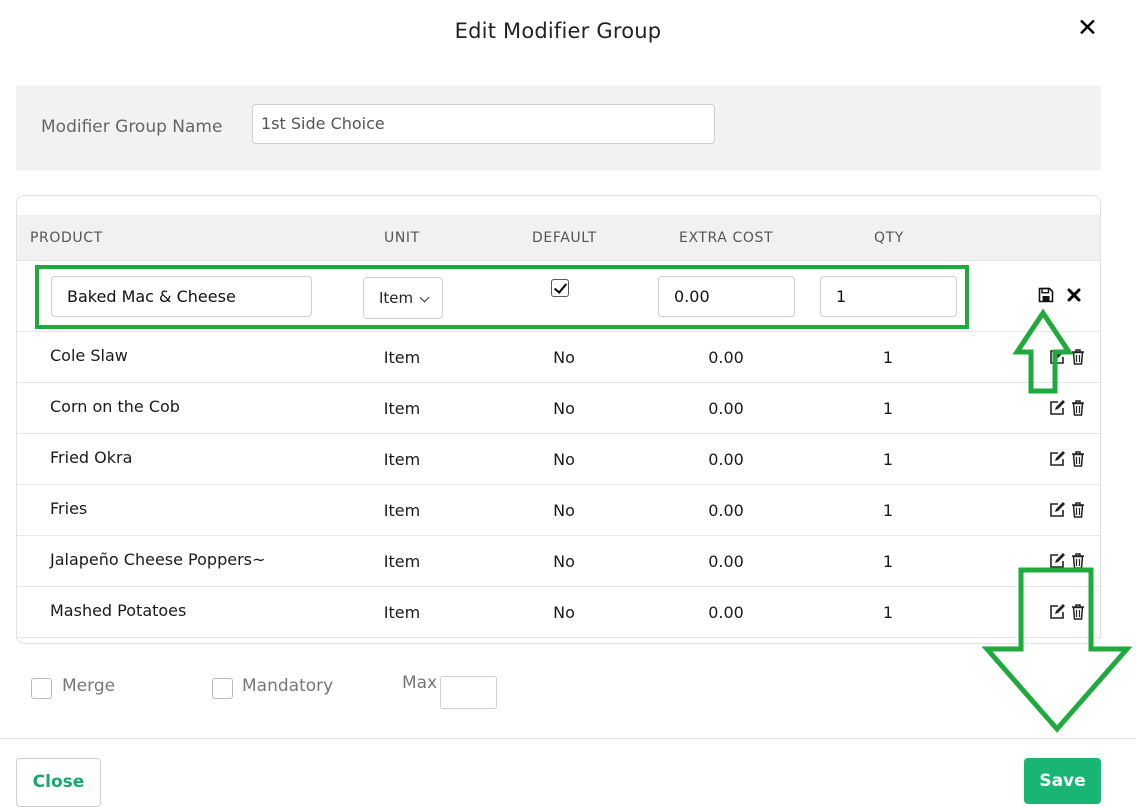 The width and height of the screenshot is (1136, 807). I want to click on merge-checkbox, so click(41, 688).